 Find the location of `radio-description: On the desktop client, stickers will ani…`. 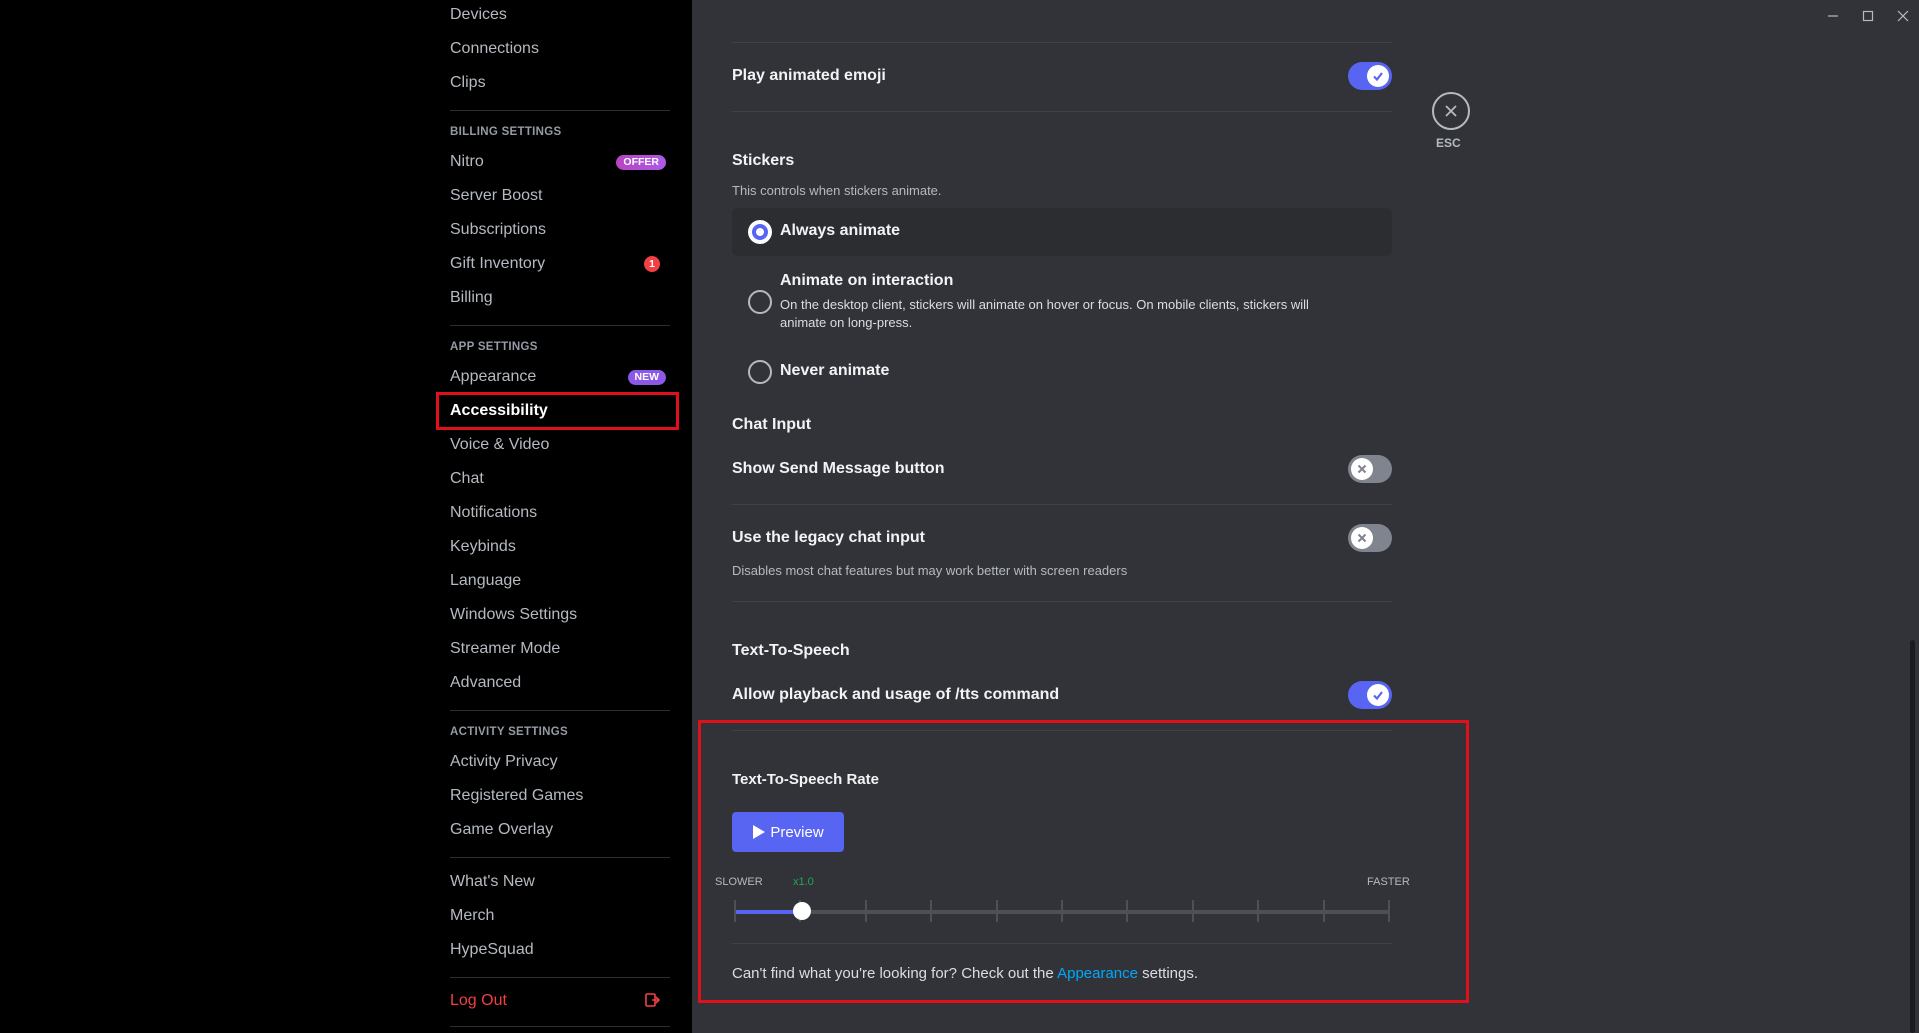

radio-description: On the desktop client, stickers will ani… is located at coordinates (1044, 313).